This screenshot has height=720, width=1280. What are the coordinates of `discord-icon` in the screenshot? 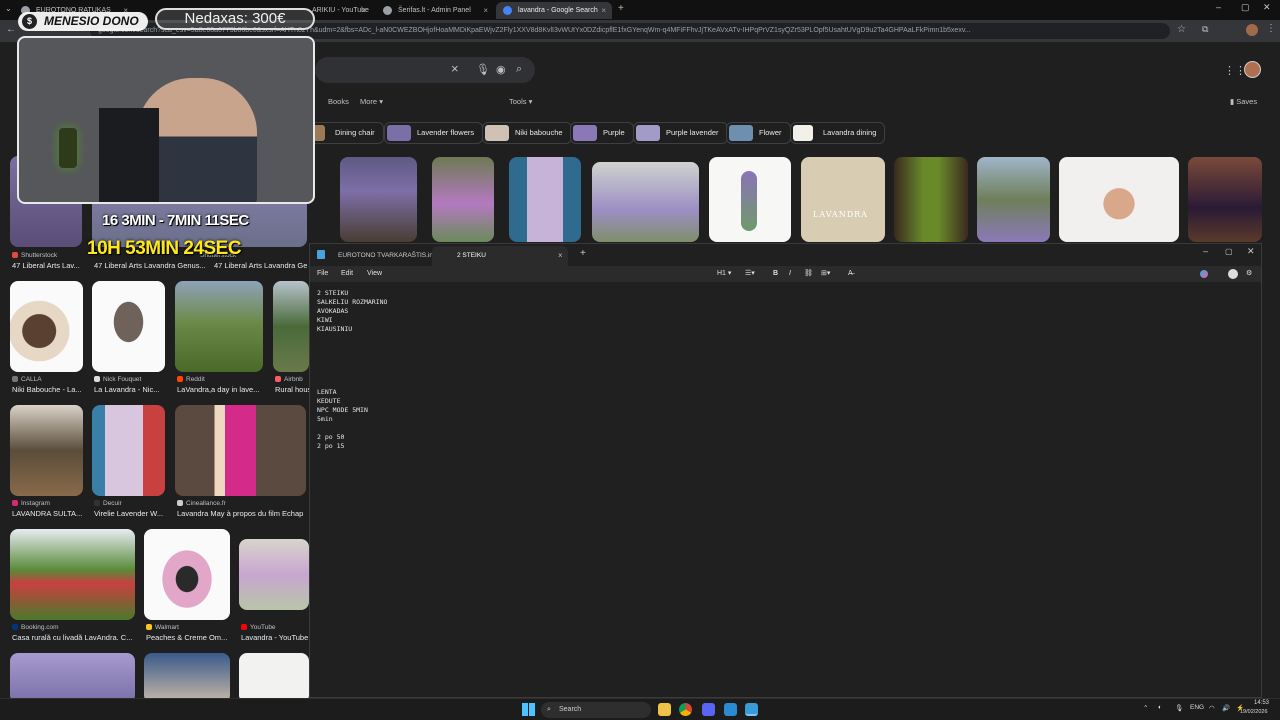 It's located at (708, 709).